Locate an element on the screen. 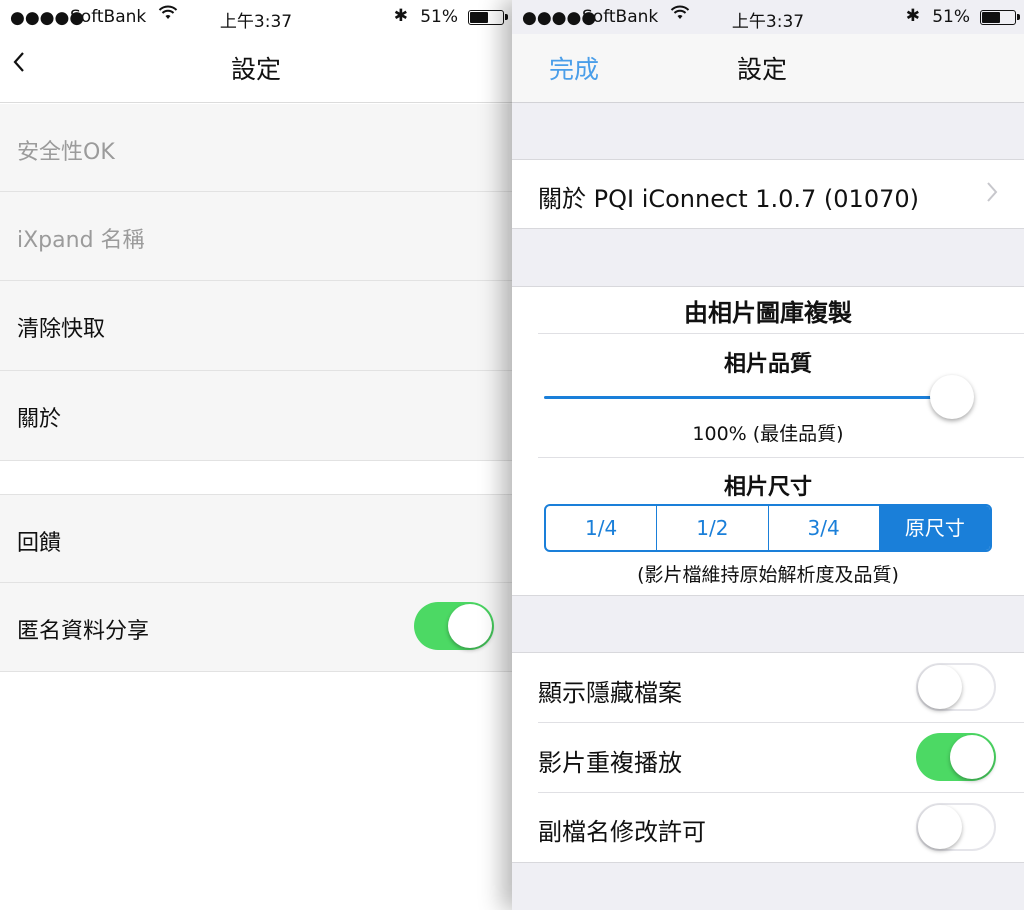 Image resolution: width=1024 pixels, height=910 pixels. photo-quality-slider-thumb is located at coordinates (952, 397).